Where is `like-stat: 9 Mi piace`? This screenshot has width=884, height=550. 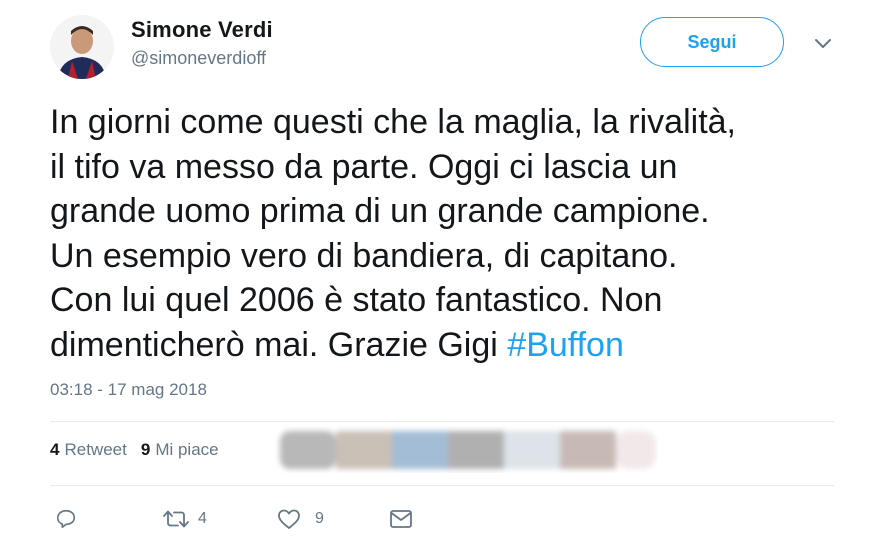 like-stat: 9 Mi piace is located at coordinates (180, 450).